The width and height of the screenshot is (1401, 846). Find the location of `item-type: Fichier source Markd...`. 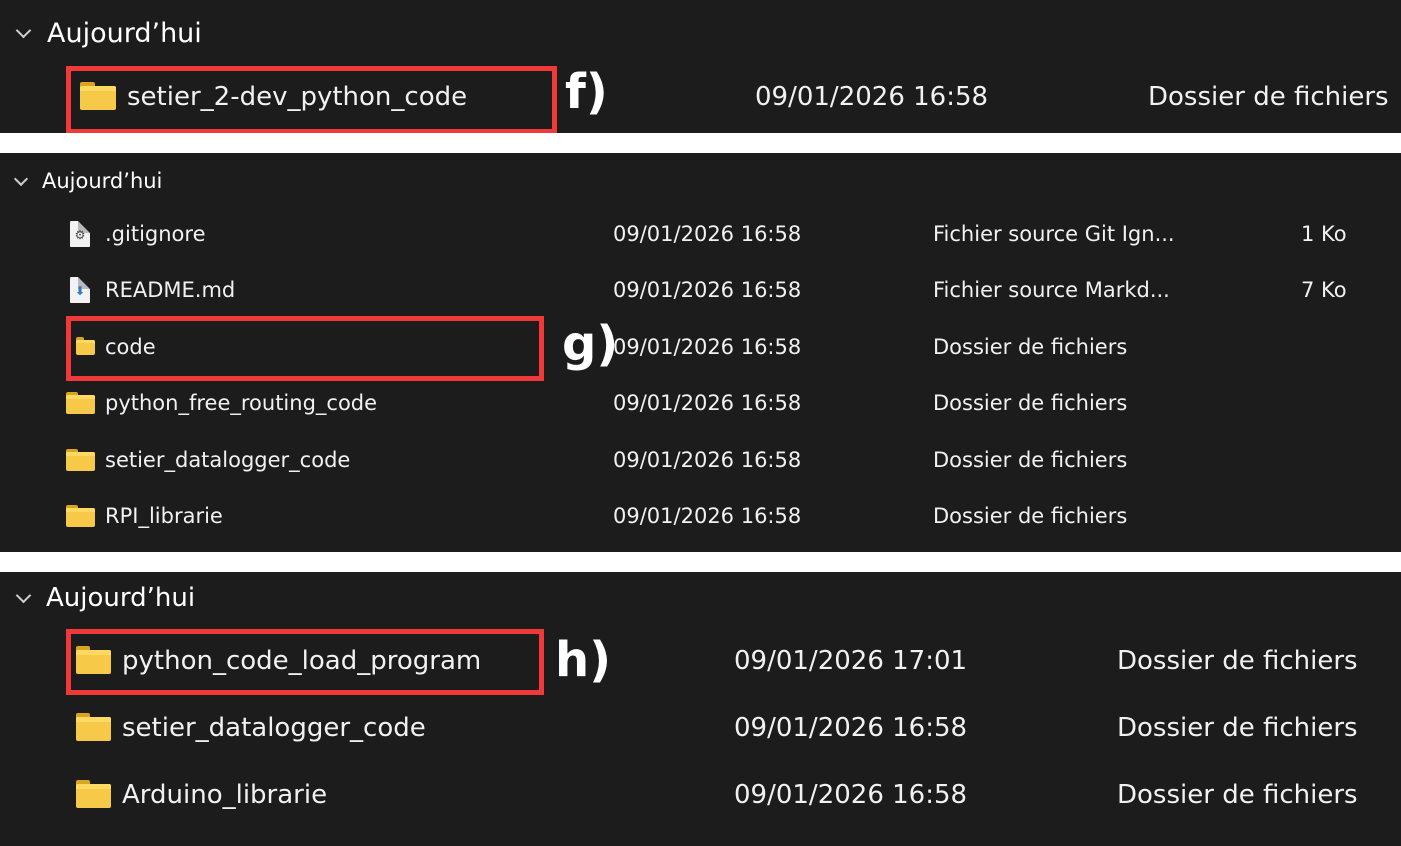

item-type: Fichier source Markd... is located at coordinates (1051, 290).